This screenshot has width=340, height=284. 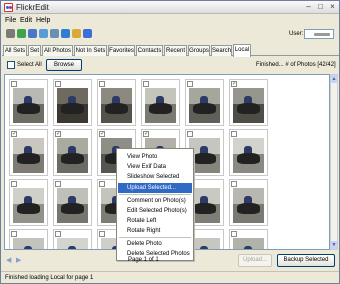 What do you see at coordinates (15, 50) in the screenshot?
I see `tab-all-sets: All Sets` at bounding box center [15, 50].